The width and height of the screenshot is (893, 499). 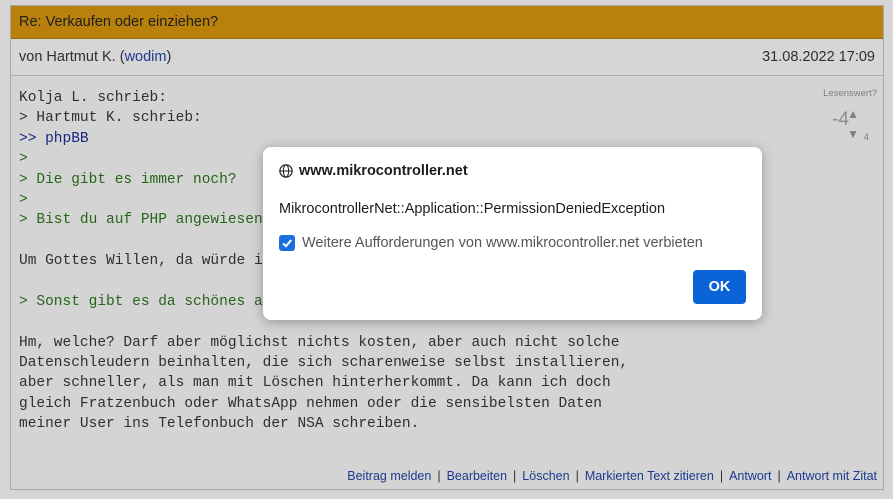 What do you see at coordinates (383, 171) in the screenshot?
I see `dialog-site: www.mikrocontroller.net` at bounding box center [383, 171].